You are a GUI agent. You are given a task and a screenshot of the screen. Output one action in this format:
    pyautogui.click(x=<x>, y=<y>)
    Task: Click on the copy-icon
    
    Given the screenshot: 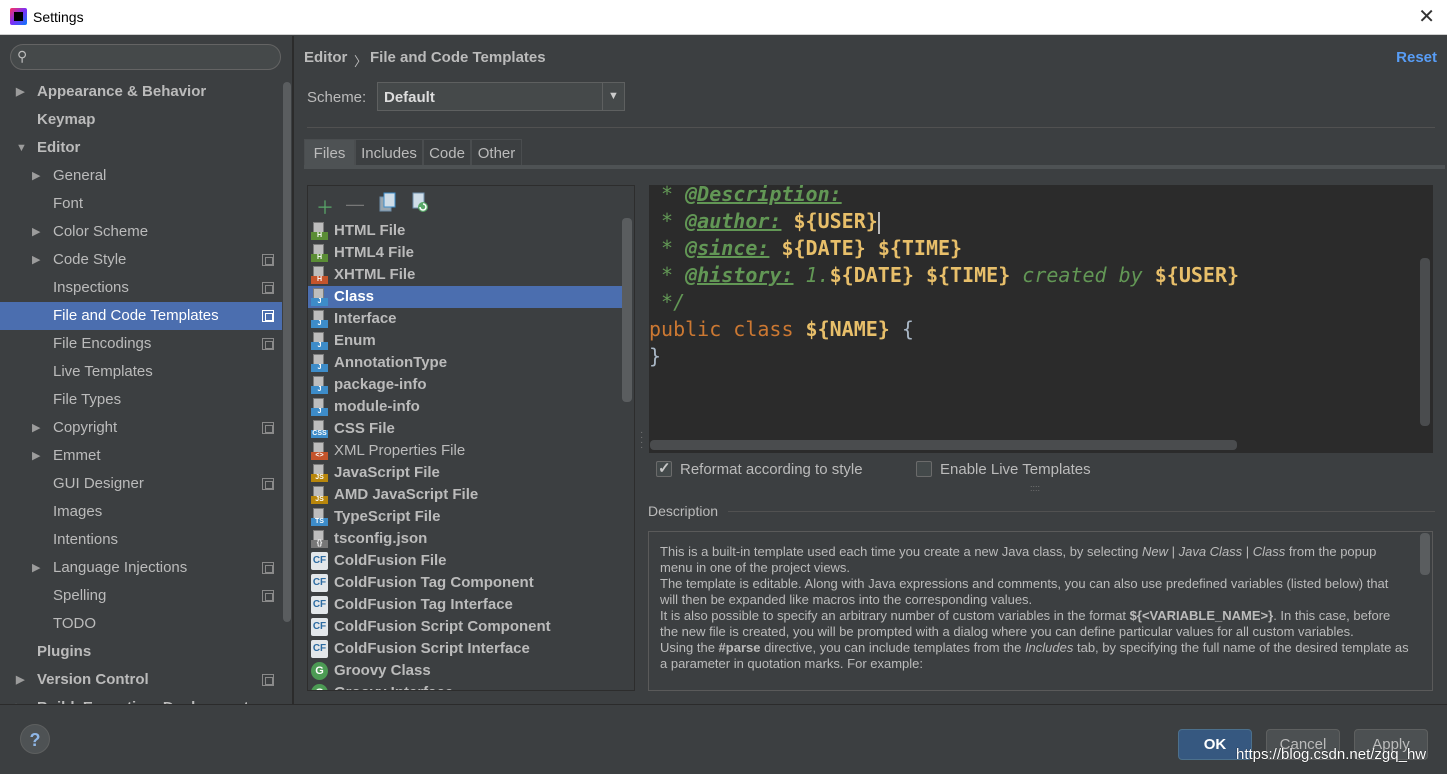 What is the action you would take?
    pyautogui.click(x=388, y=205)
    